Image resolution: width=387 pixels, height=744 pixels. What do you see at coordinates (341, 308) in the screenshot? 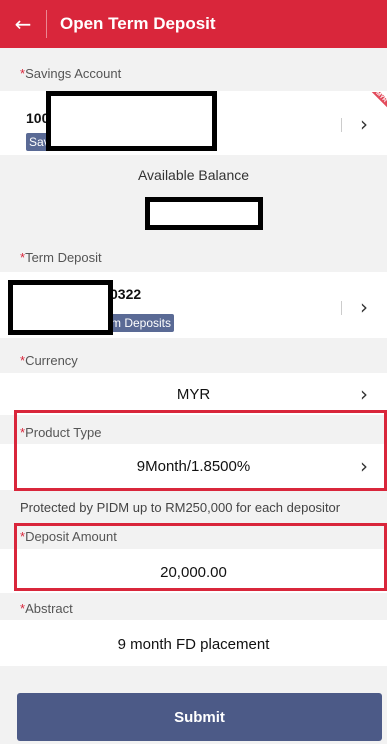
I see `term-deposit-separator` at bounding box center [341, 308].